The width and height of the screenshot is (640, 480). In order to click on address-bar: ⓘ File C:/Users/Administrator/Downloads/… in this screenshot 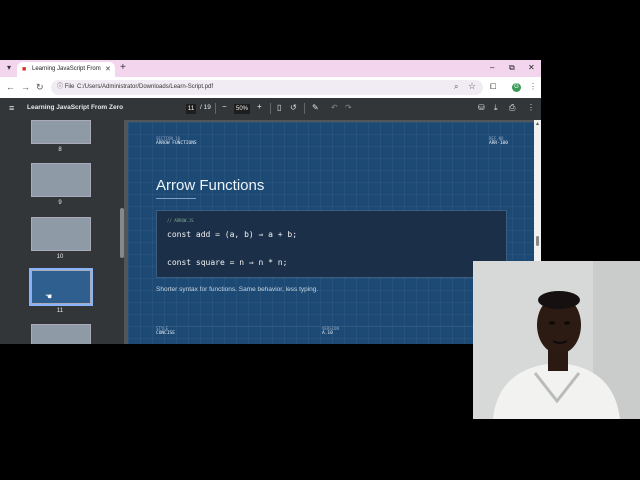, I will do `click(267, 87)`.